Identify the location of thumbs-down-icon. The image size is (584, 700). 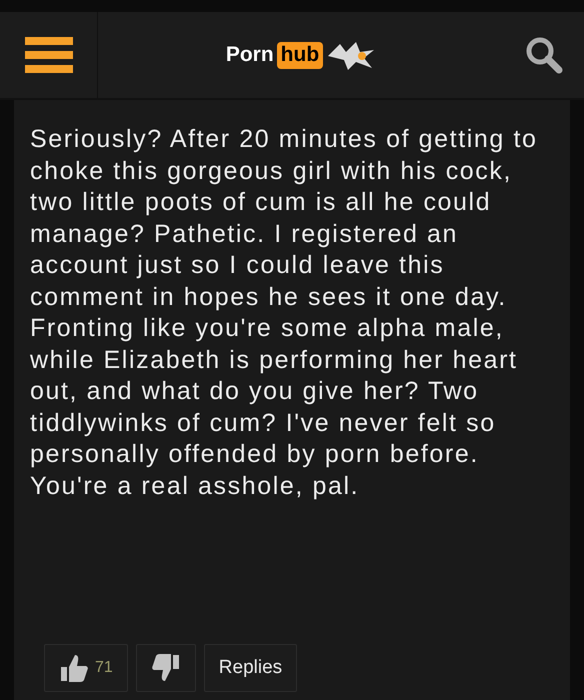
(165, 668).